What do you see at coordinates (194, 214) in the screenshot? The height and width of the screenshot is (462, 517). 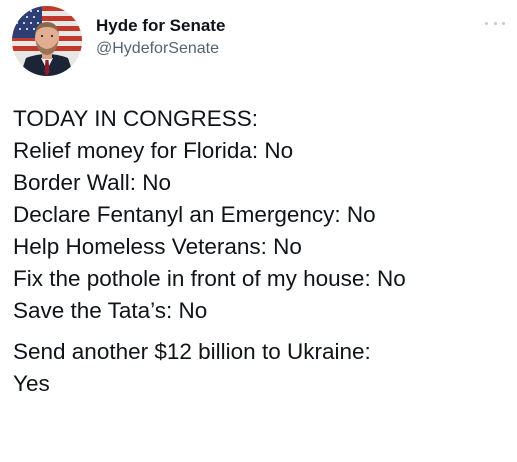 I see `tweet-text-line: Declare Fentanyl an Emergency: No` at bounding box center [194, 214].